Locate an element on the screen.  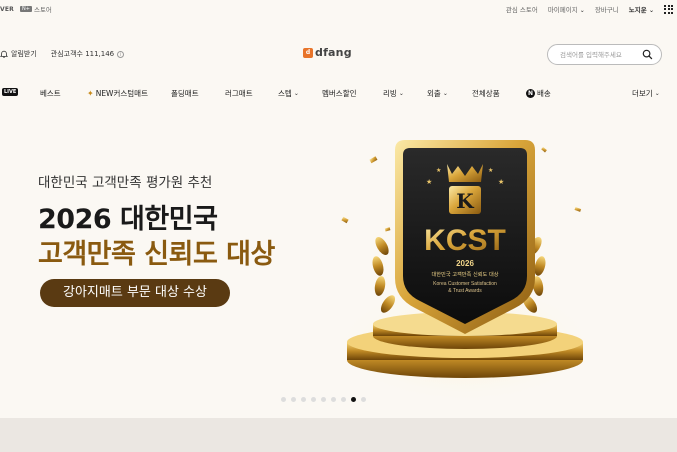
bell-icon is located at coordinates (4, 54).